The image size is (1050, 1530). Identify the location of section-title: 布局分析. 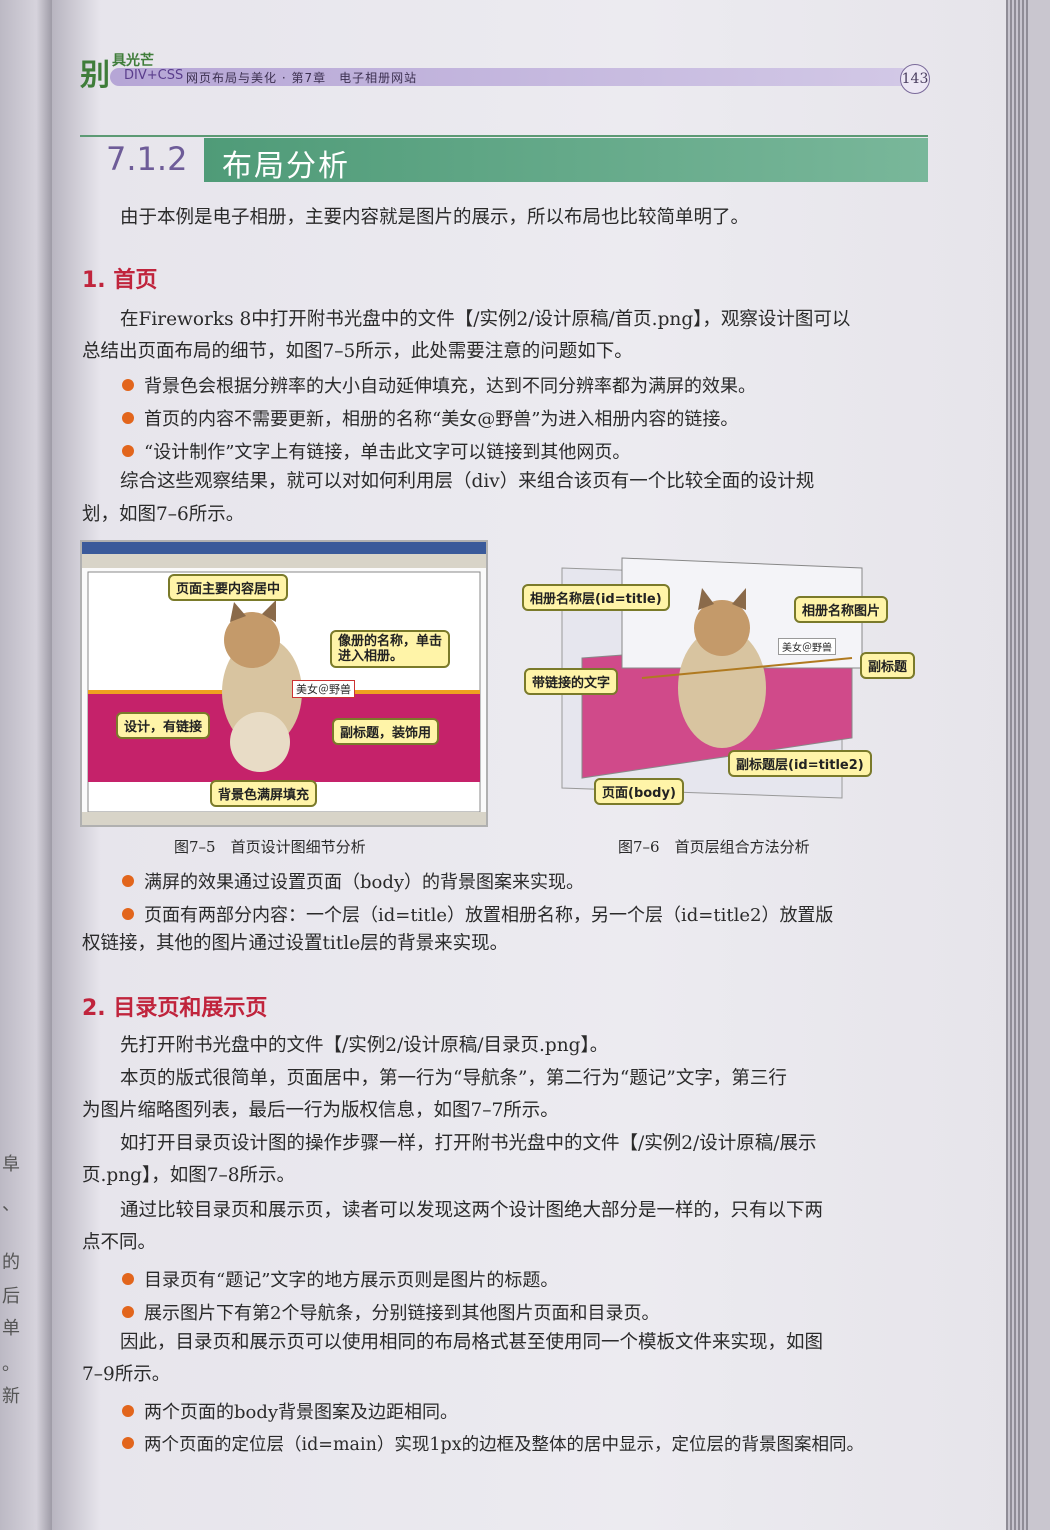
(286, 166).